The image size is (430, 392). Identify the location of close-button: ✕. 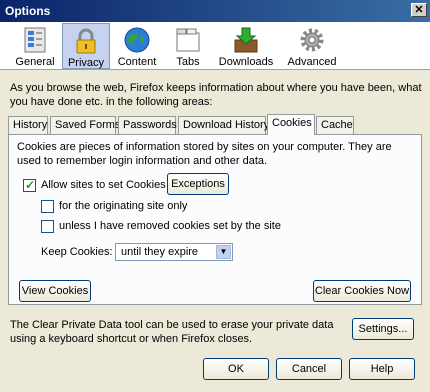
(419, 10).